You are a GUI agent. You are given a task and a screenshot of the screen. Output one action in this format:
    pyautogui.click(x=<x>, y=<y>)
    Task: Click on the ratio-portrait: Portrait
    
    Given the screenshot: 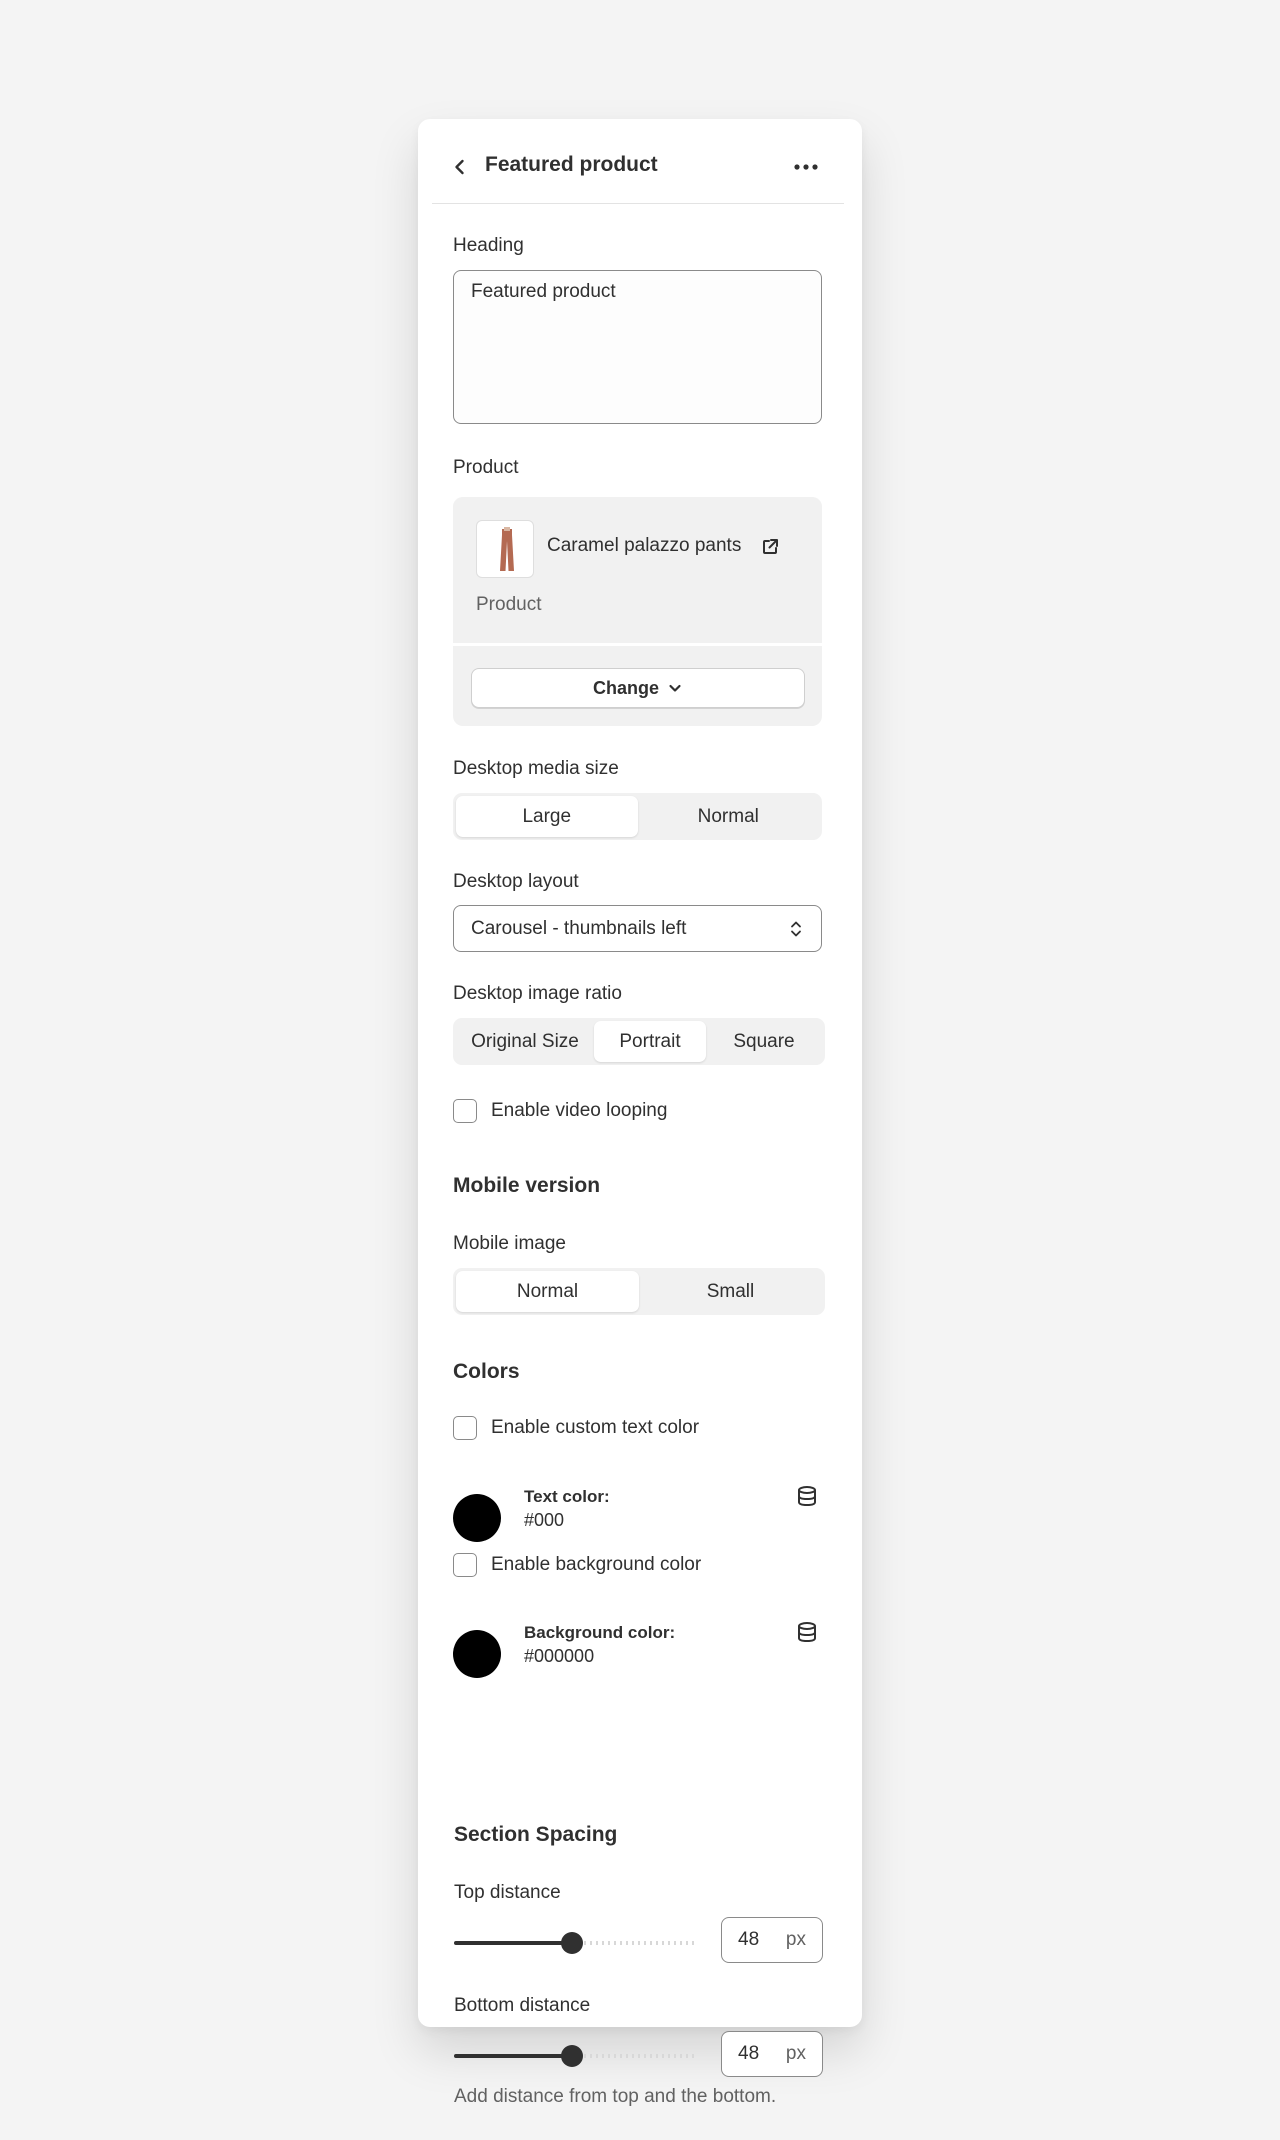 What is the action you would take?
    pyautogui.click(x=650, y=1041)
    